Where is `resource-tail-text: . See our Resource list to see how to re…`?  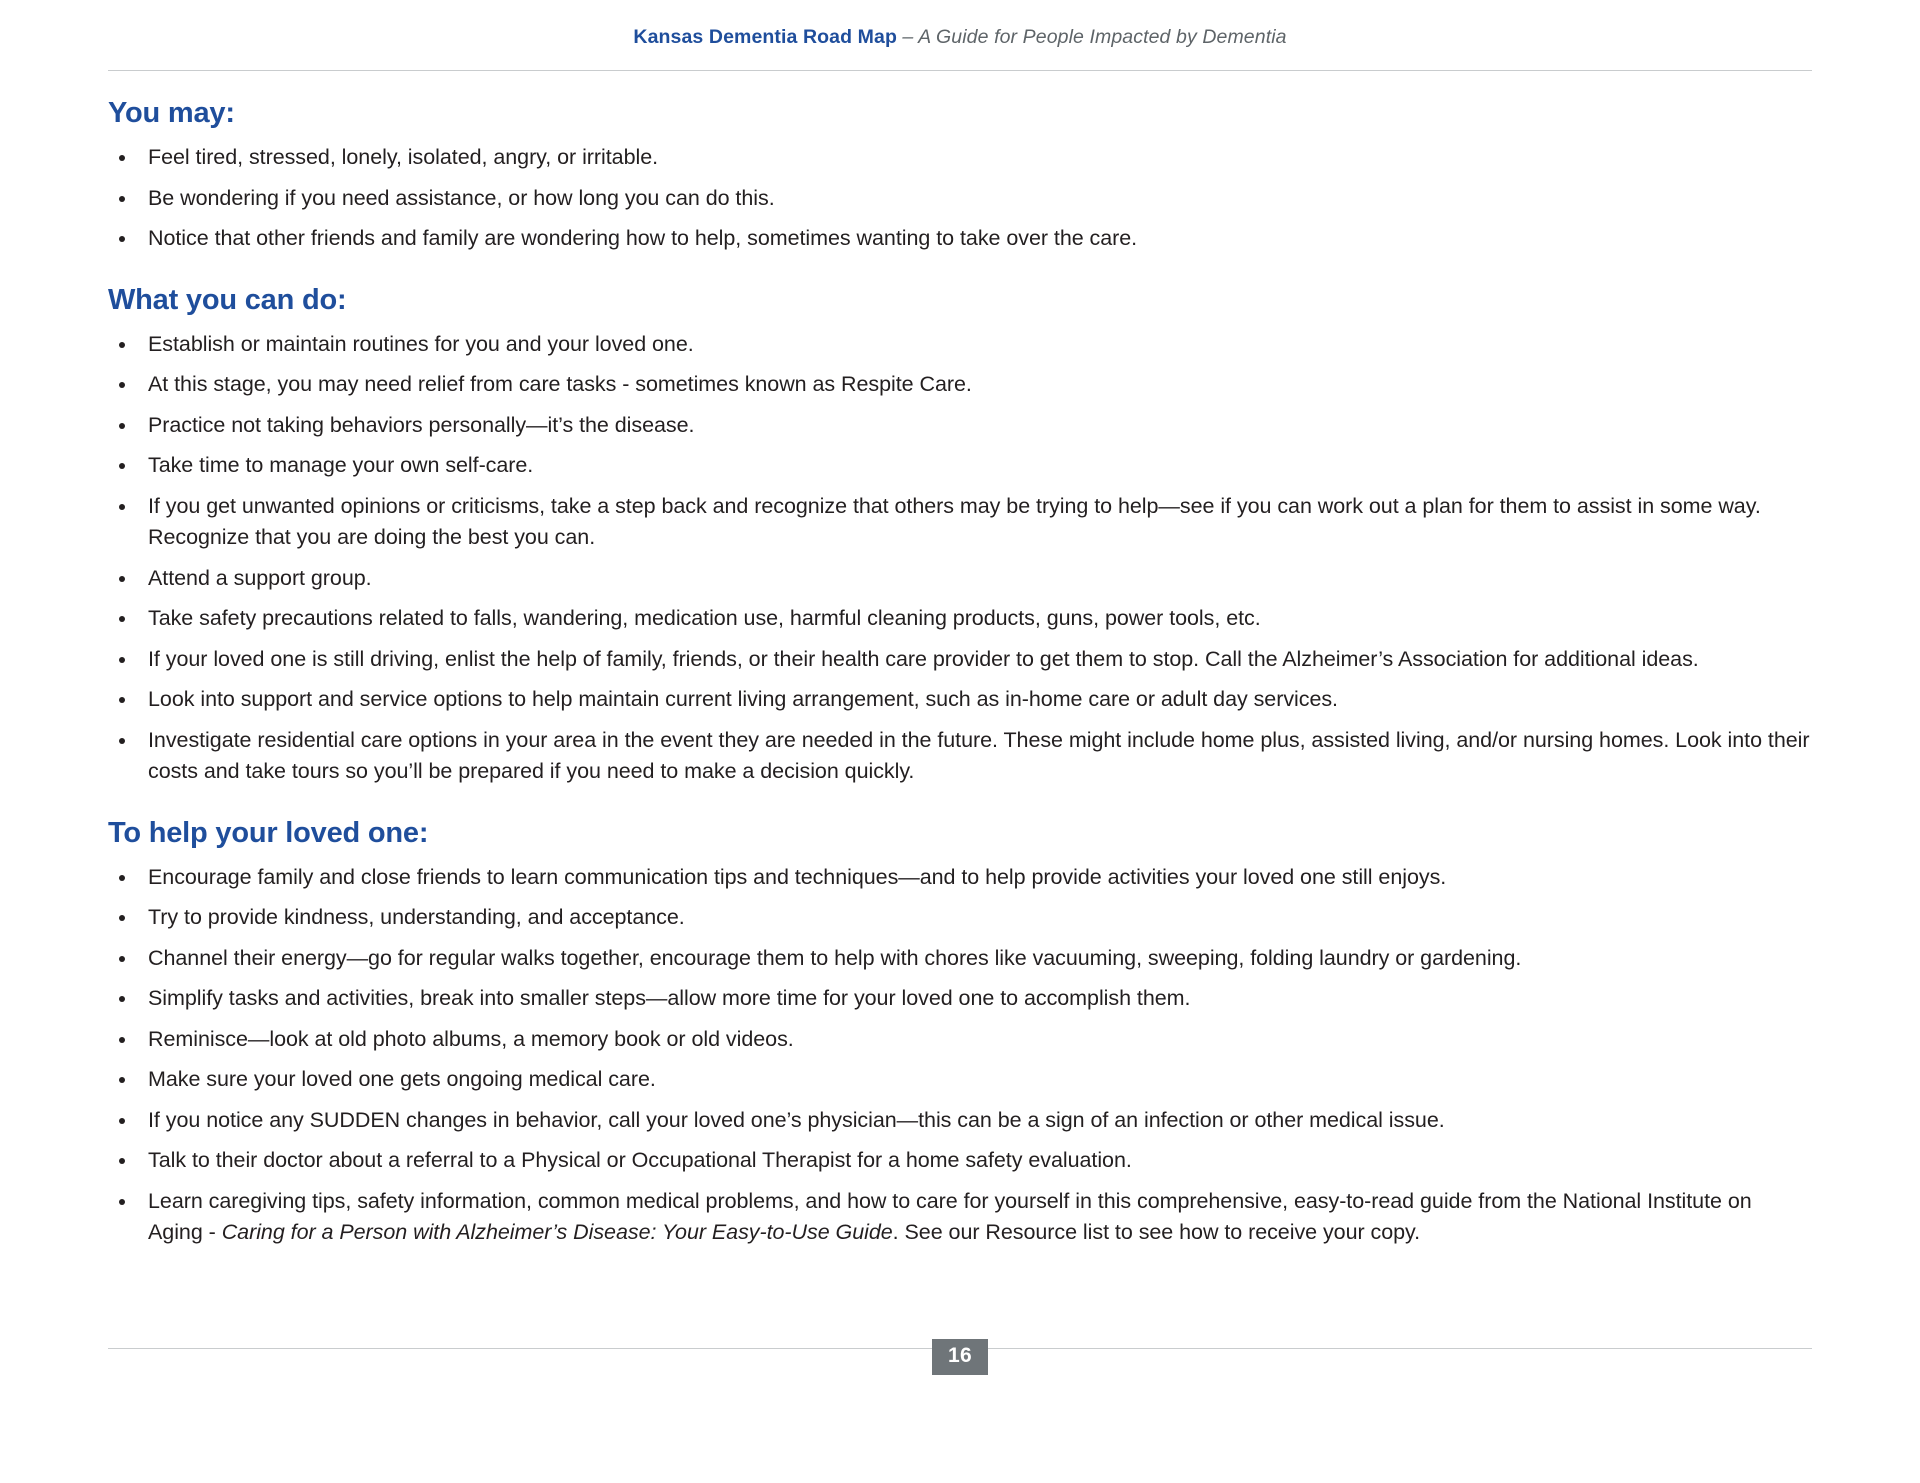 resource-tail-text: . See our Resource list to see how to re… is located at coordinates (1156, 1232).